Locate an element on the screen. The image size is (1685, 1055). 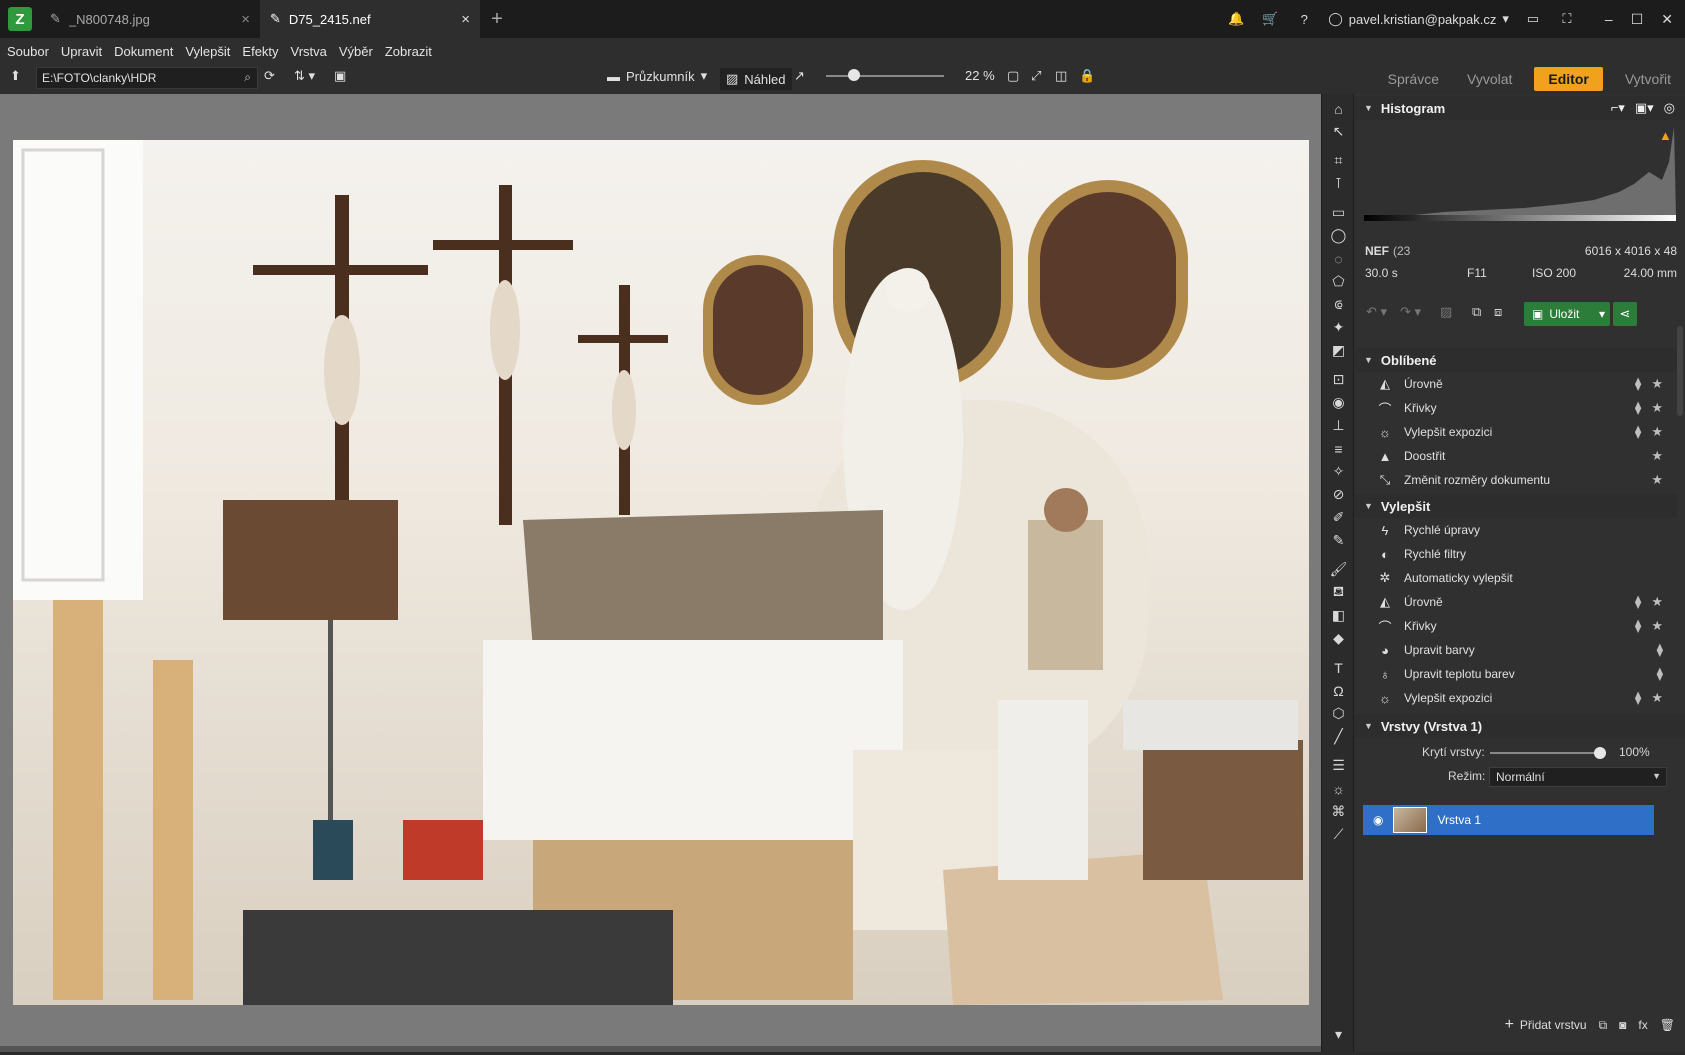
dodge-icon: ✐ is located at coordinates (1338, 517).